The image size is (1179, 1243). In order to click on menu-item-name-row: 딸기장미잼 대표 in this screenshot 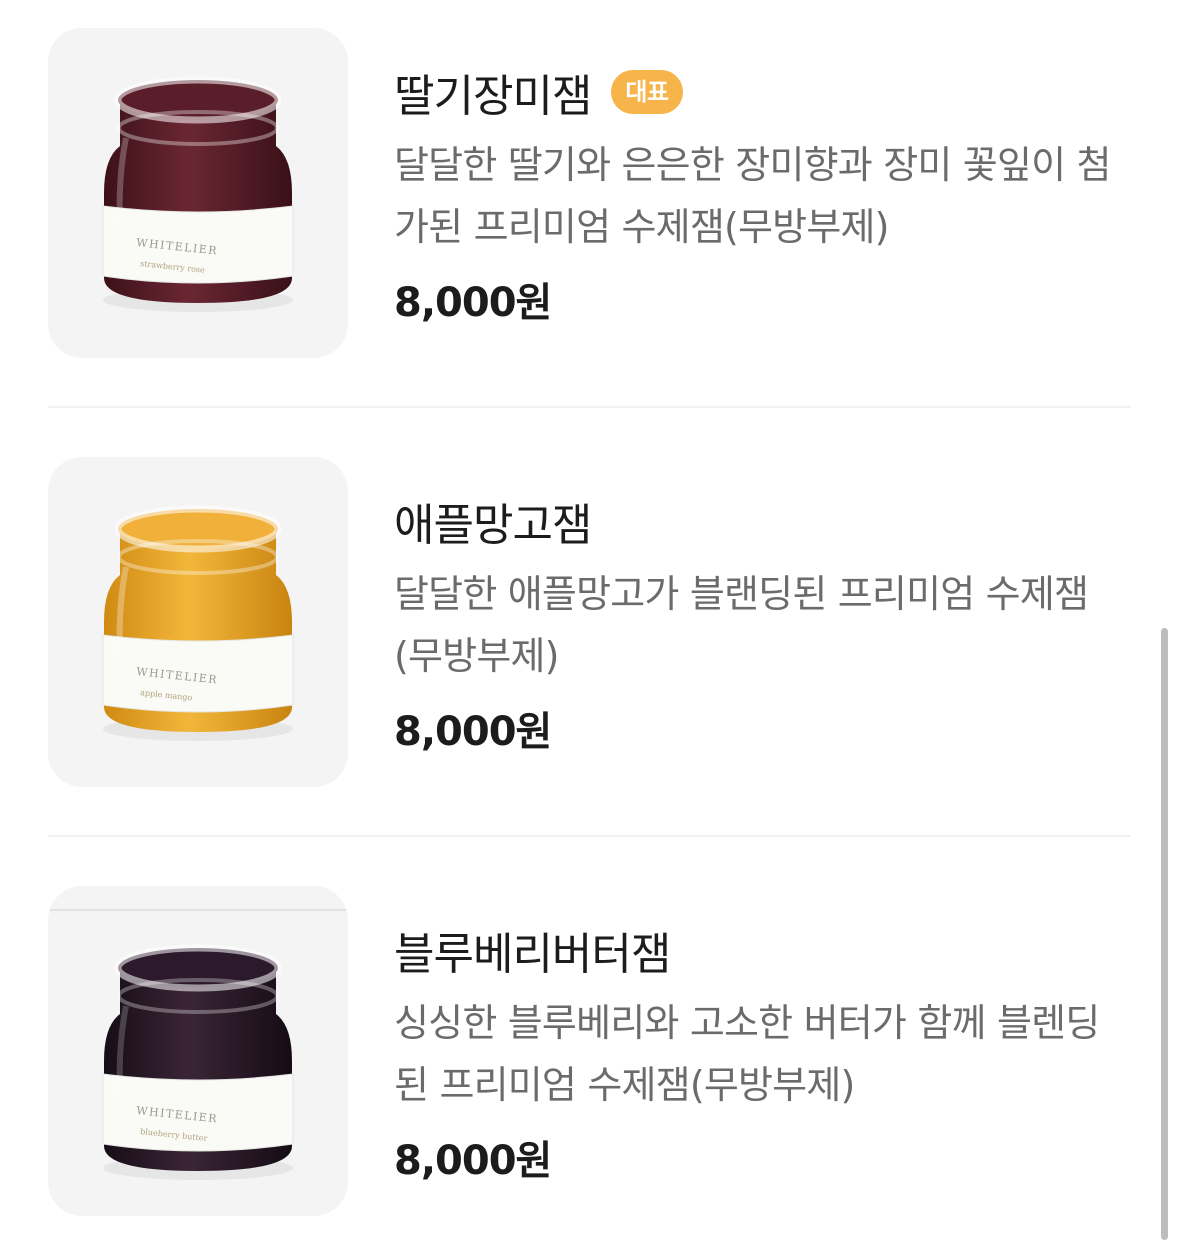, I will do `click(538, 92)`.